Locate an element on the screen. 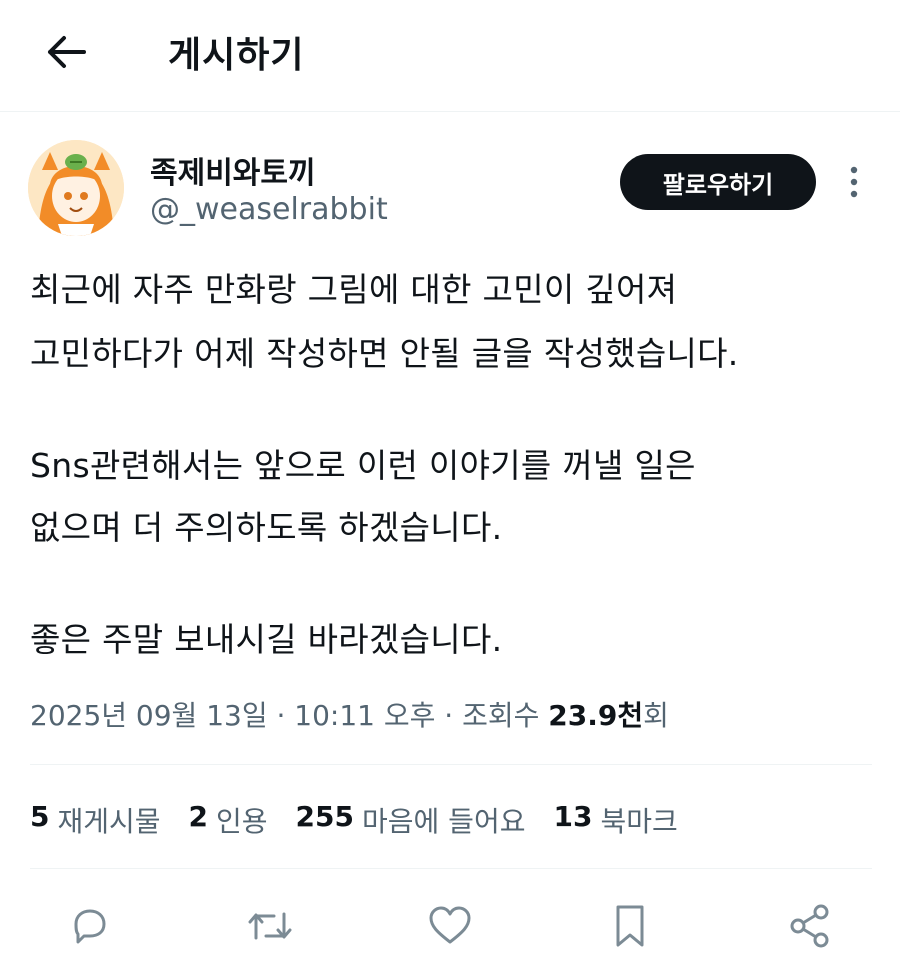  heart-icon is located at coordinates (450, 925).